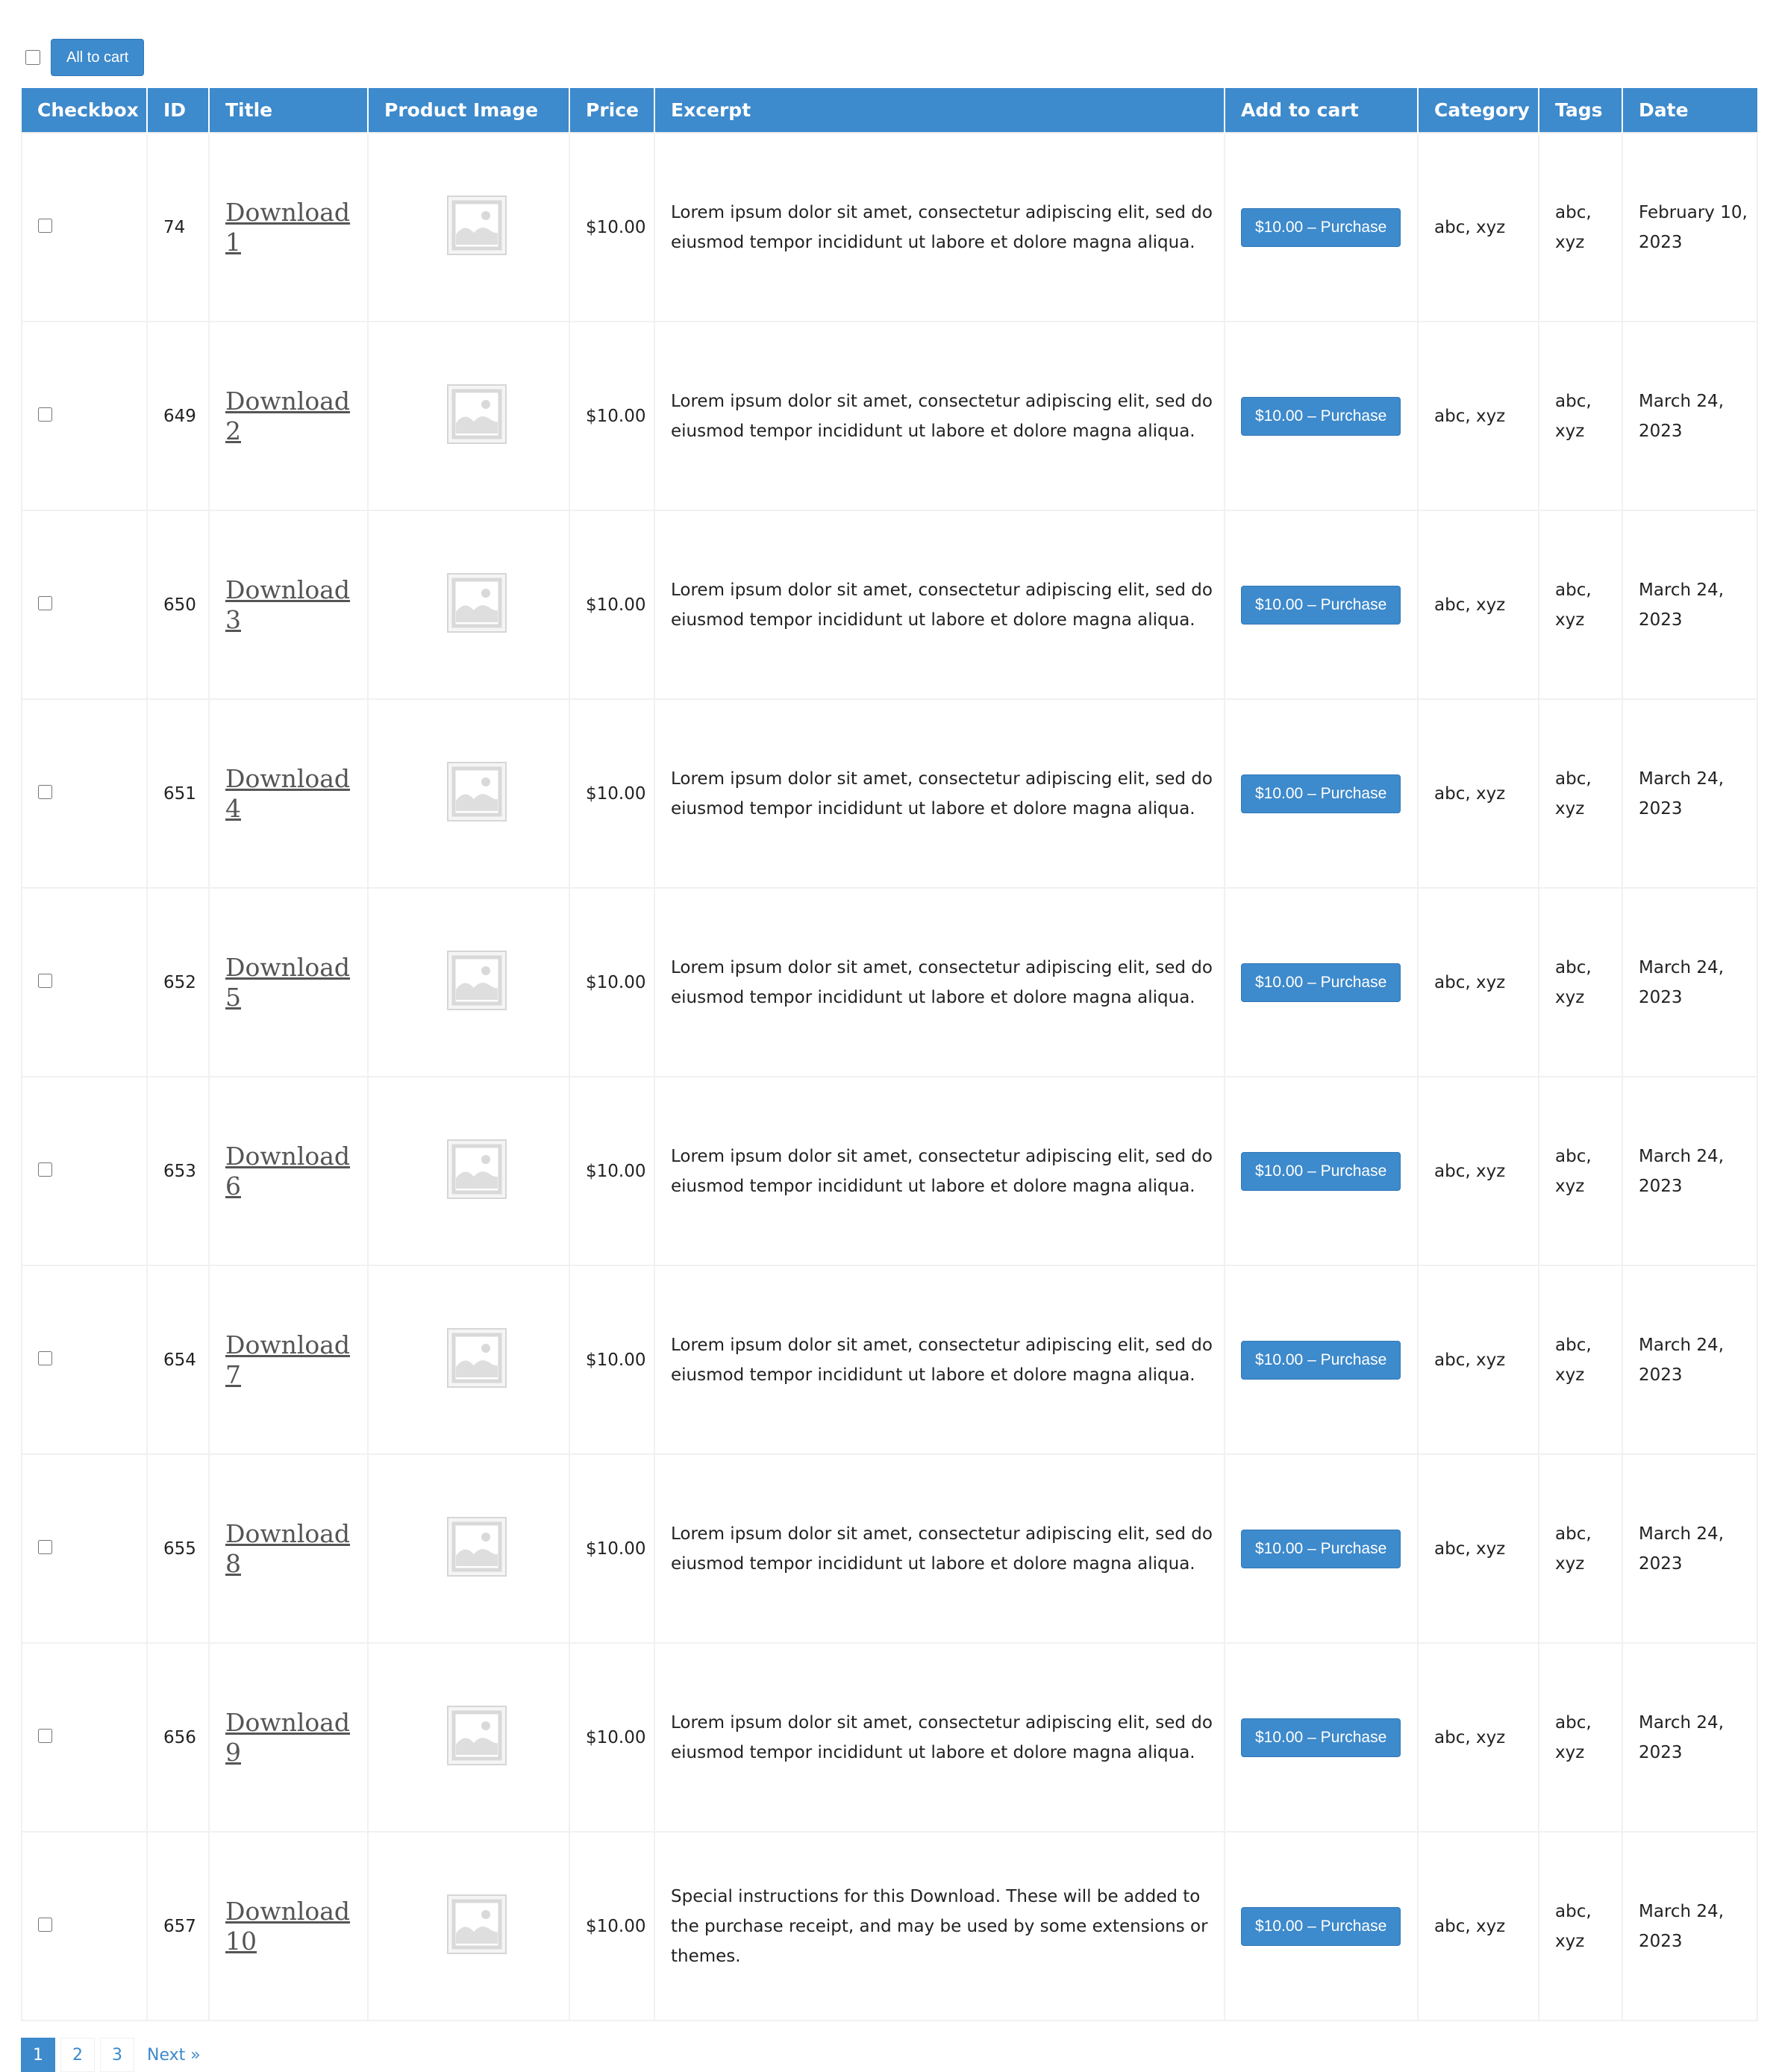 The width and height of the screenshot is (1776, 2072). What do you see at coordinates (77, 2055) in the screenshot?
I see `page-link-2: 2` at bounding box center [77, 2055].